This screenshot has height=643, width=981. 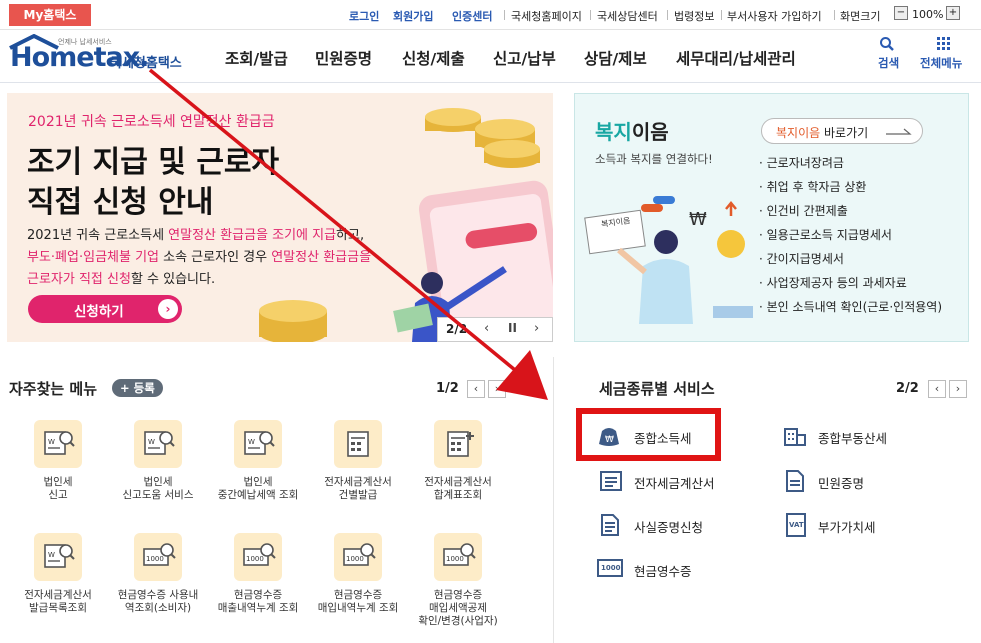 What do you see at coordinates (512, 328) in the screenshot?
I see `banner-pause-button: II` at bounding box center [512, 328].